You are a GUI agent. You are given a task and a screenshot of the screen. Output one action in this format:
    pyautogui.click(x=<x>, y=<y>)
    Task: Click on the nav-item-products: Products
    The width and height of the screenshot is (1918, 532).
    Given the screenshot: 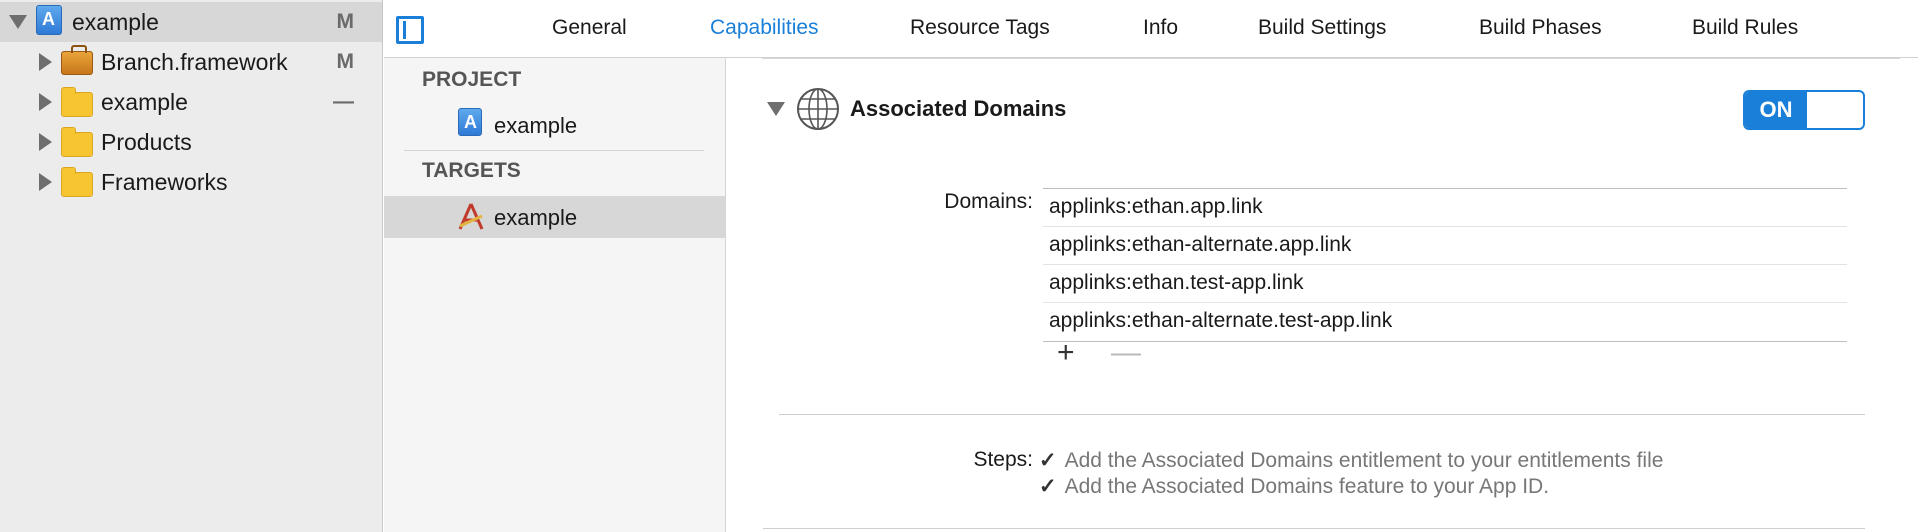 What is the action you would take?
    pyautogui.click(x=191, y=142)
    